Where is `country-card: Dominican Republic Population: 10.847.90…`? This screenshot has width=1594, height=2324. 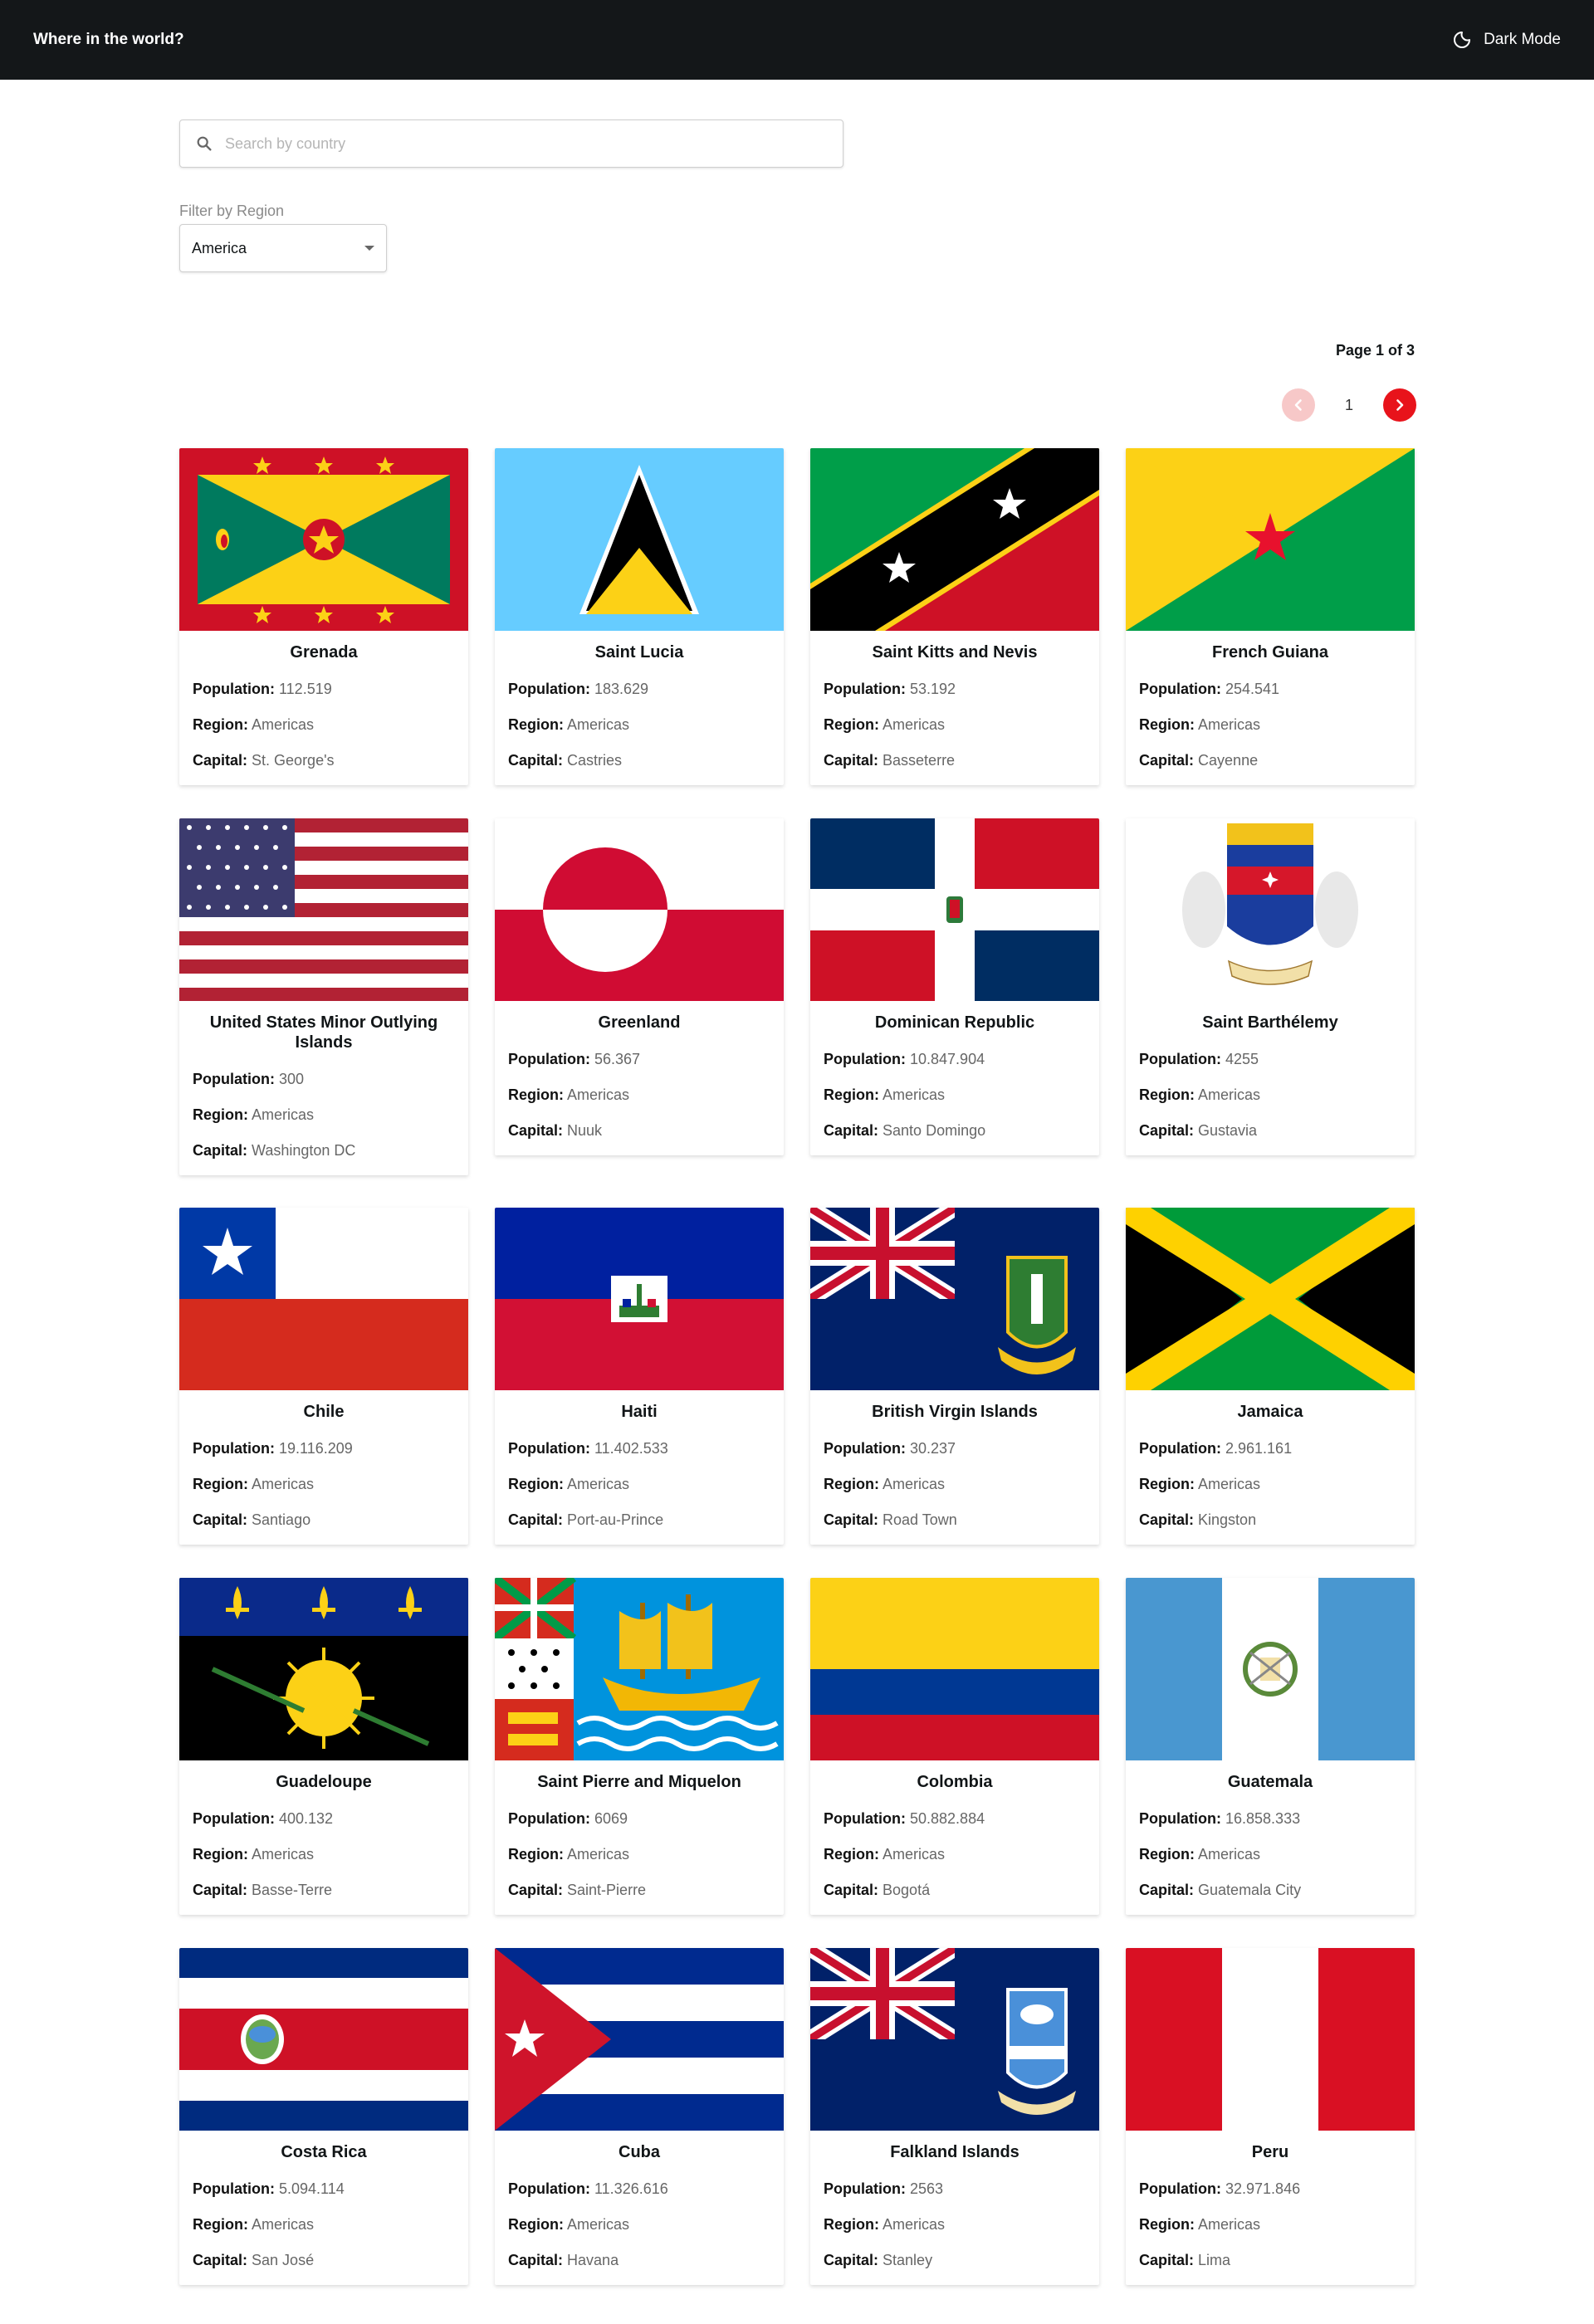
country-card: Dominican Republic Population: 10.847.90… is located at coordinates (954, 986).